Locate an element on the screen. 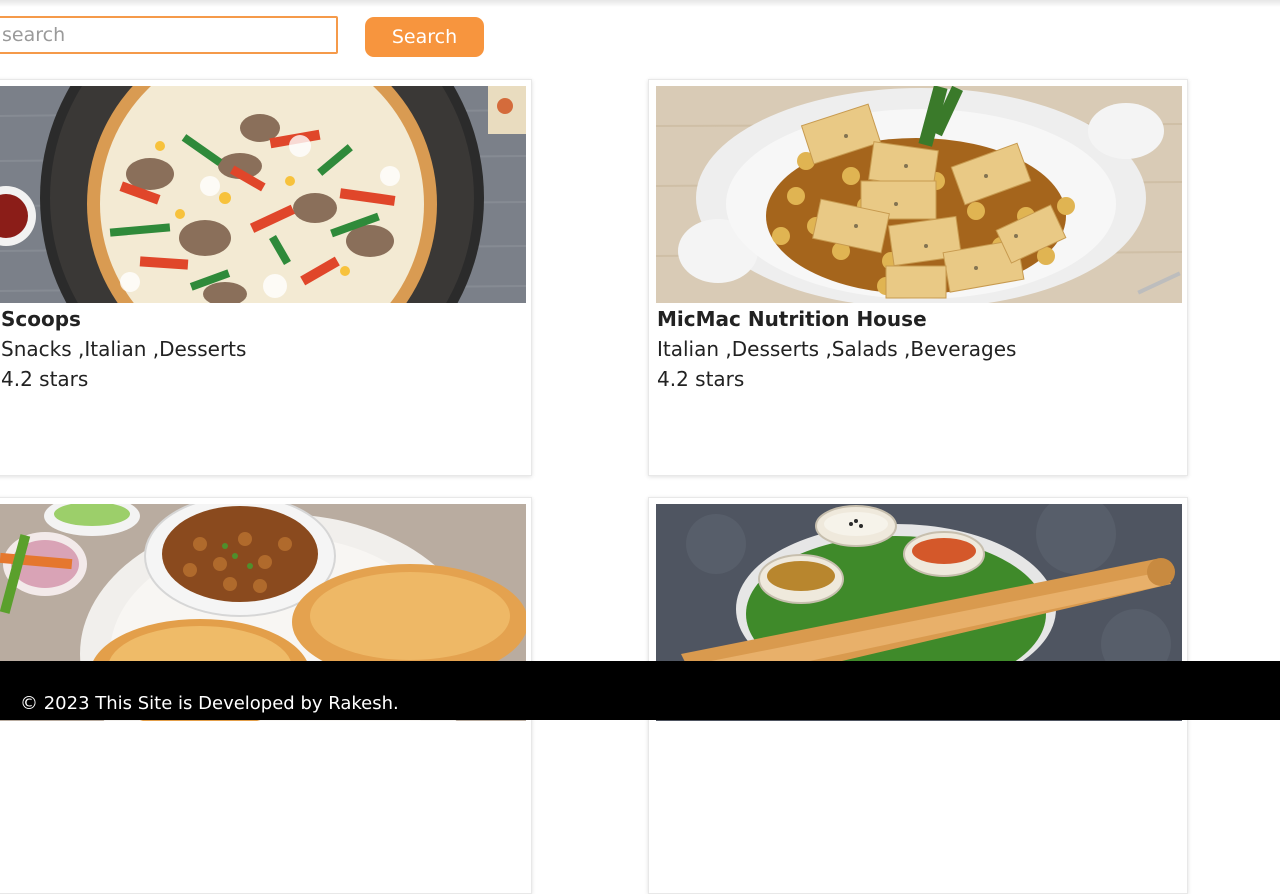 This screenshot has height=894, width=1280. search-button: Search is located at coordinates (424, 37).